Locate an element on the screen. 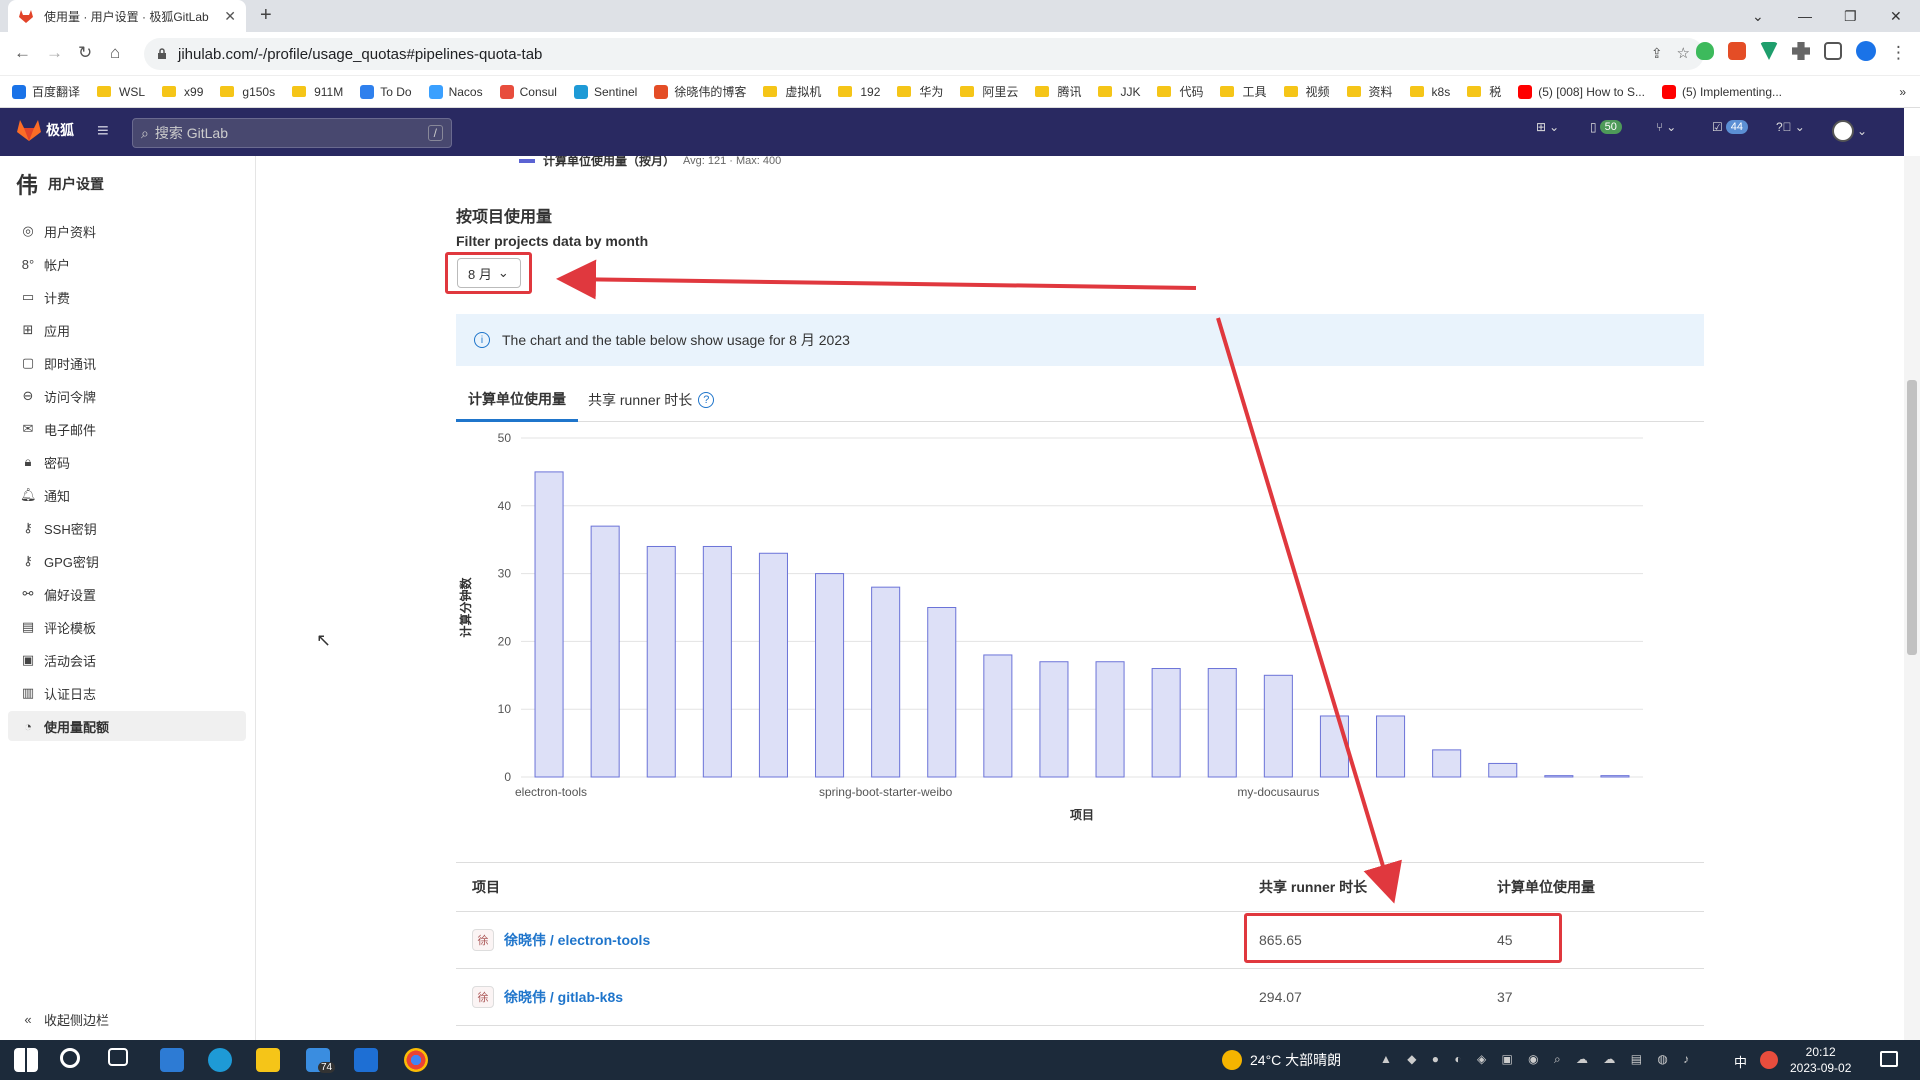 Image resolution: width=1920 pixels, height=1080 pixels. bookmark-item: To Do is located at coordinates (386, 91).